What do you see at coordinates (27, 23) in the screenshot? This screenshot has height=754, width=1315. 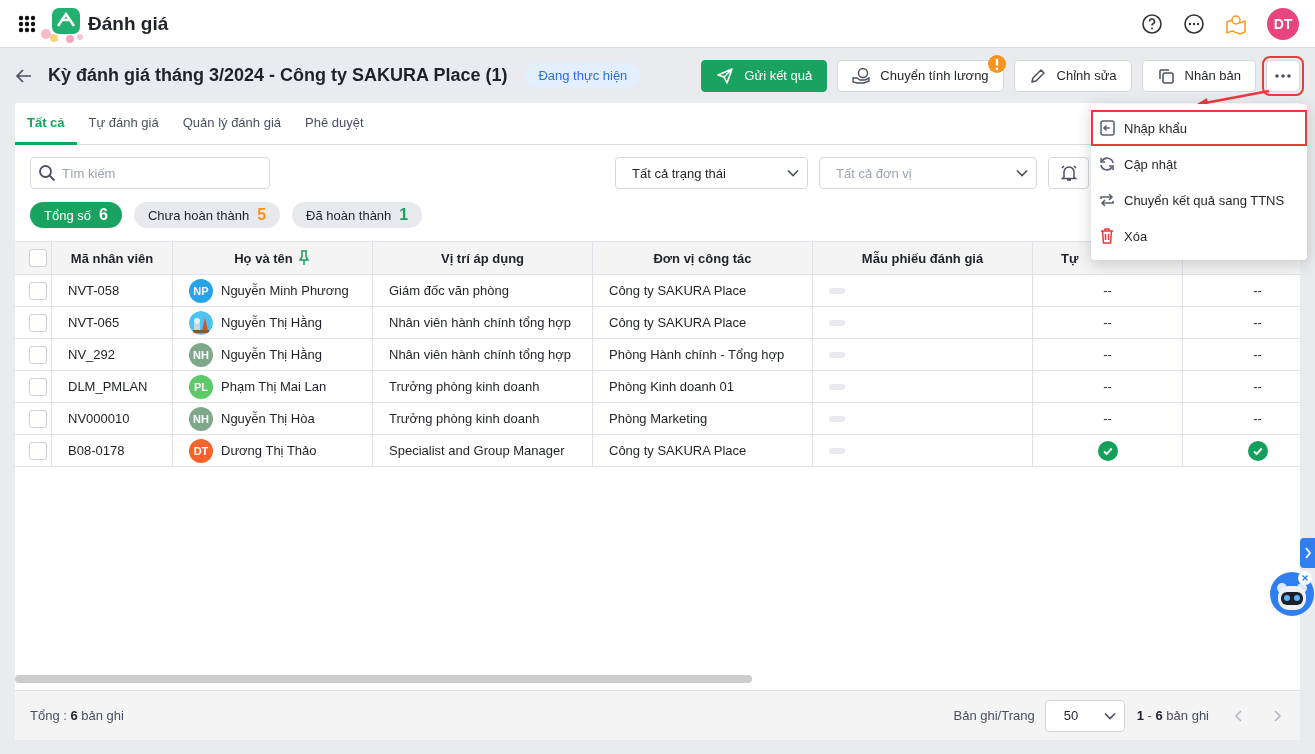 I see `apps-menu-icon` at bounding box center [27, 23].